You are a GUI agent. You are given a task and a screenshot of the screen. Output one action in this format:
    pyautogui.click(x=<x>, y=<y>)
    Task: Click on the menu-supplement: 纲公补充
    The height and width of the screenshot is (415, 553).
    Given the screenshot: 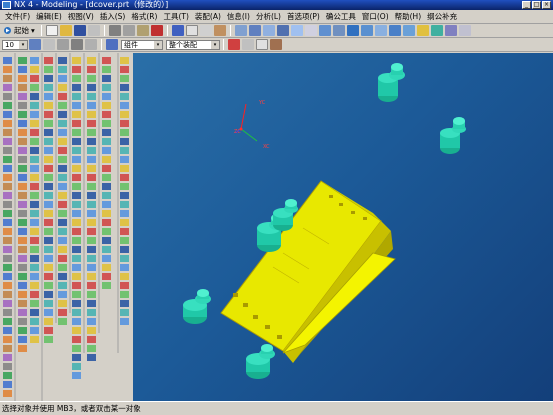 What is the action you would take?
    pyautogui.click(x=442, y=17)
    